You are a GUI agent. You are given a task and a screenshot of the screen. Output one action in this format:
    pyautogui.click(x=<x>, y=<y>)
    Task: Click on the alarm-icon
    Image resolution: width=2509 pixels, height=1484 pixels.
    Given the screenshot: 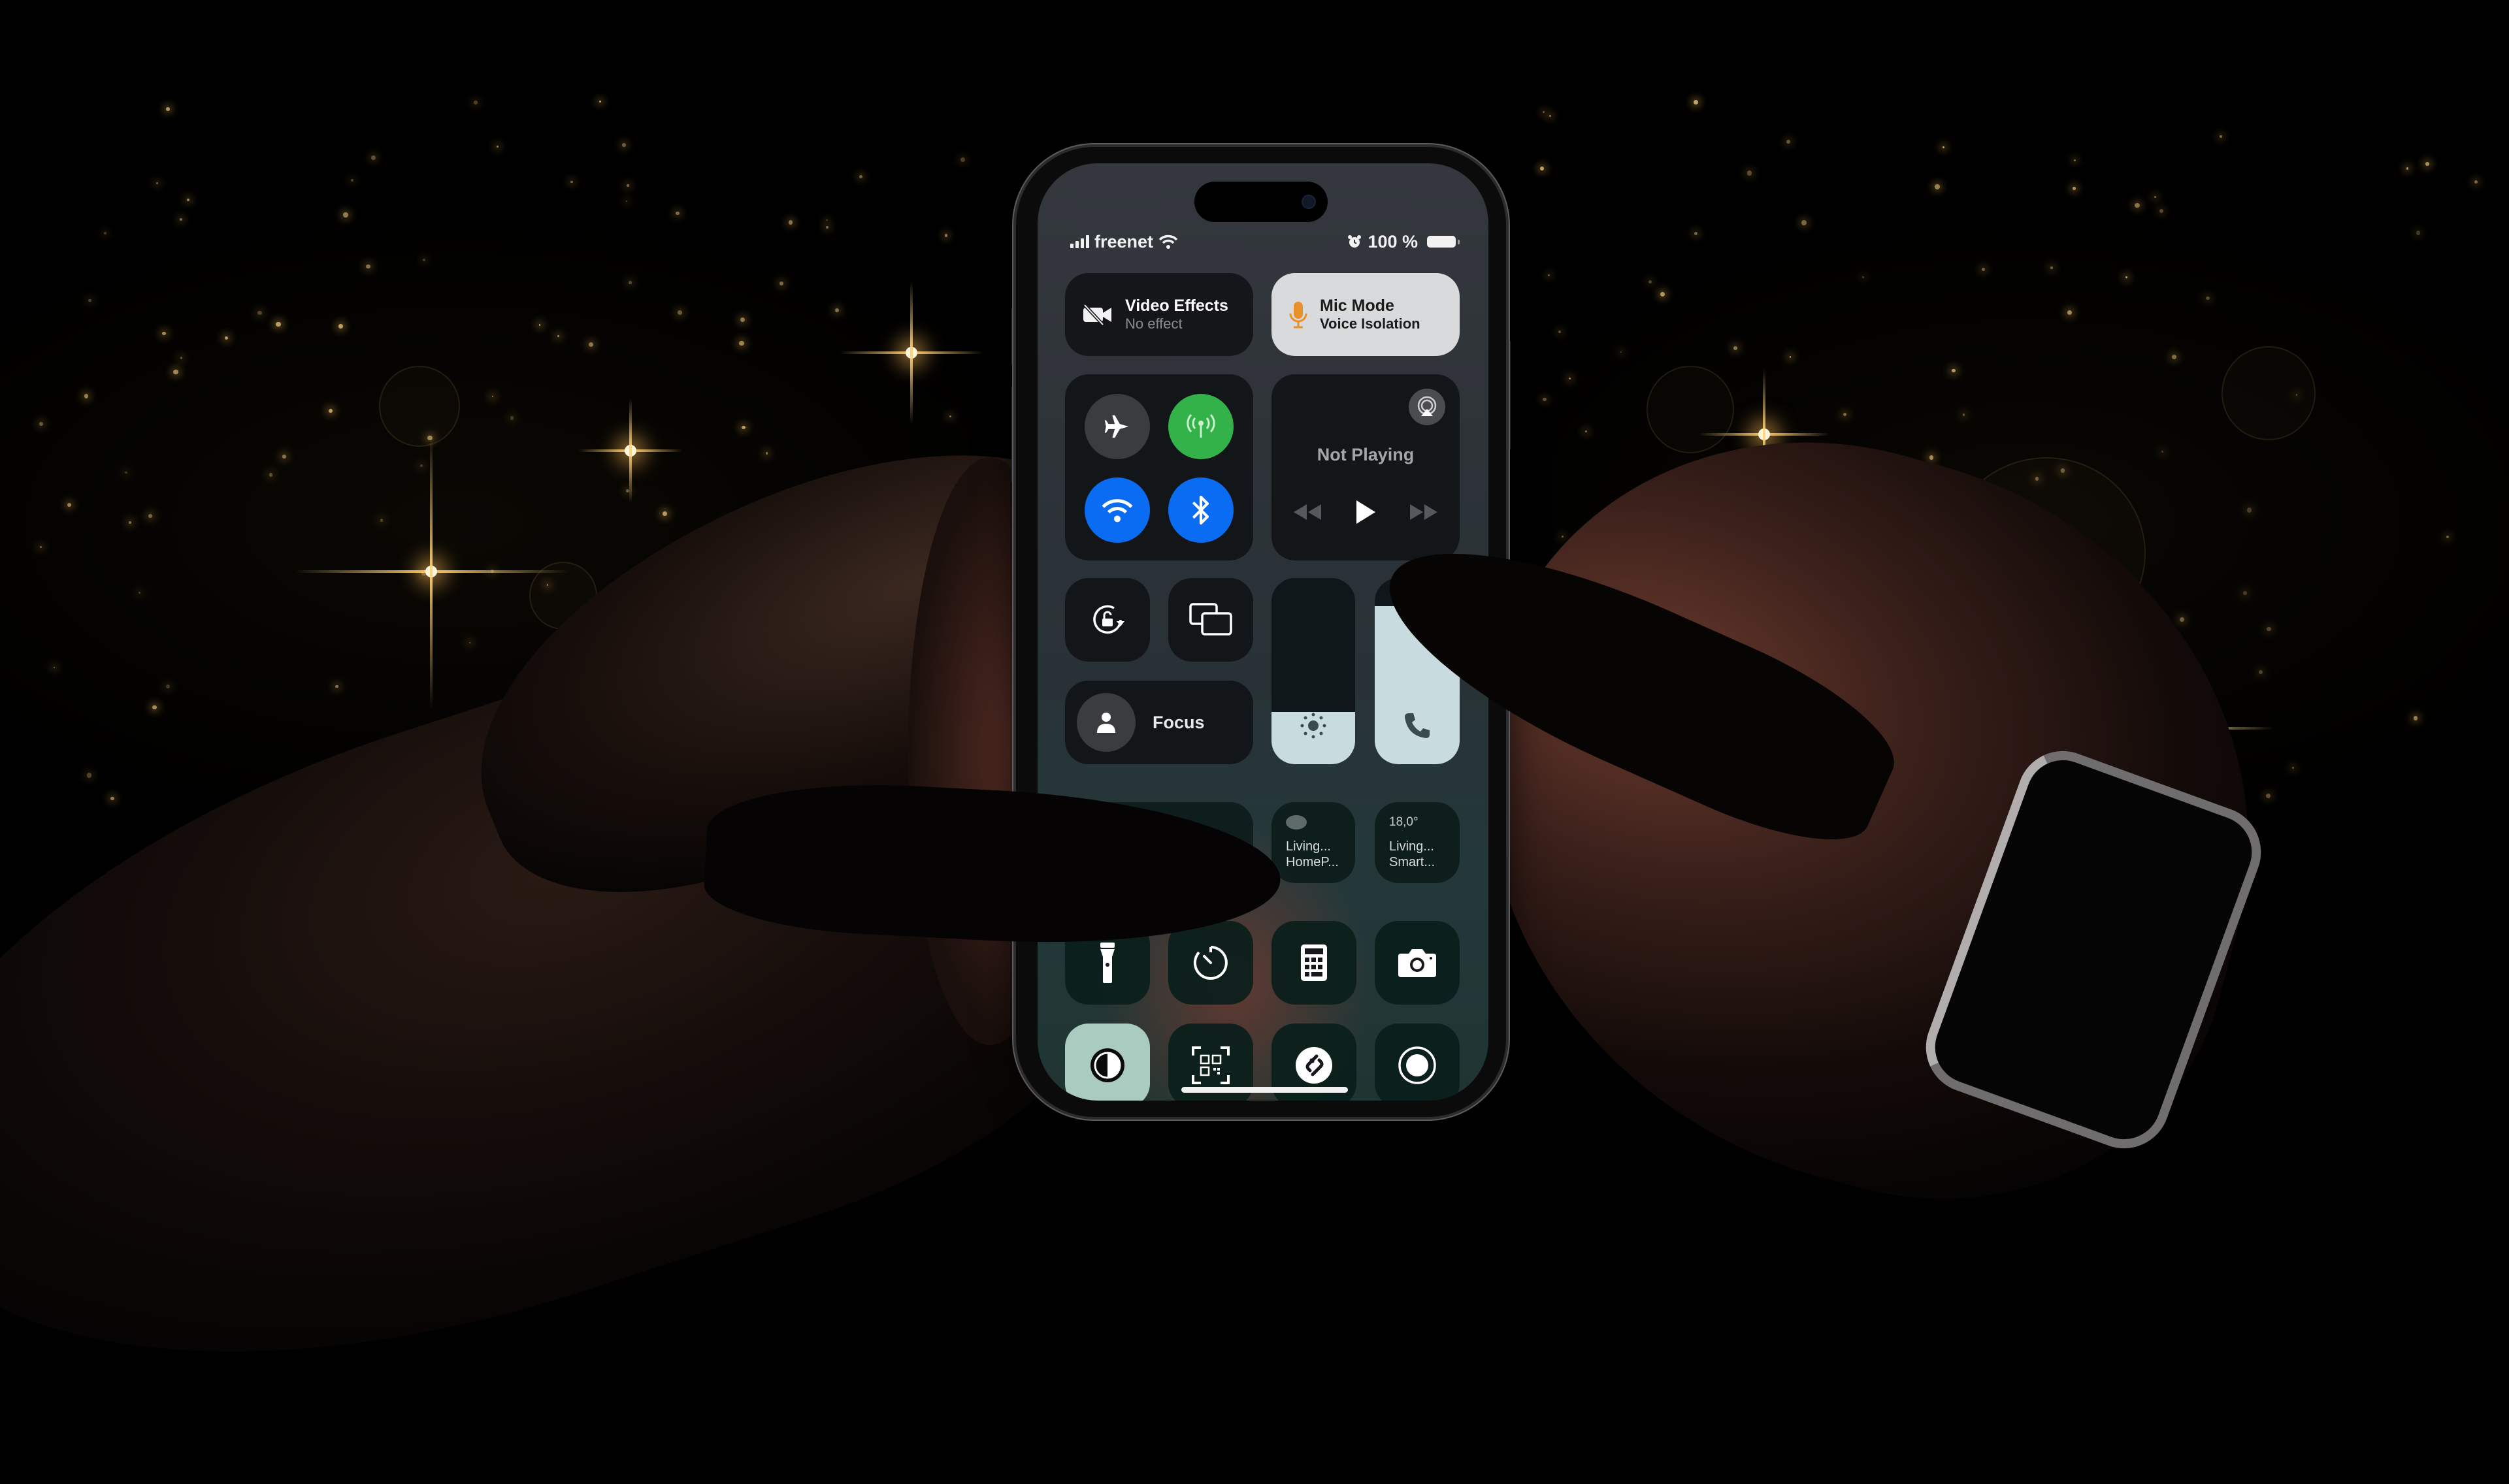 What is the action you would take?
    pyautogui.click(x=1355, y=241)
    